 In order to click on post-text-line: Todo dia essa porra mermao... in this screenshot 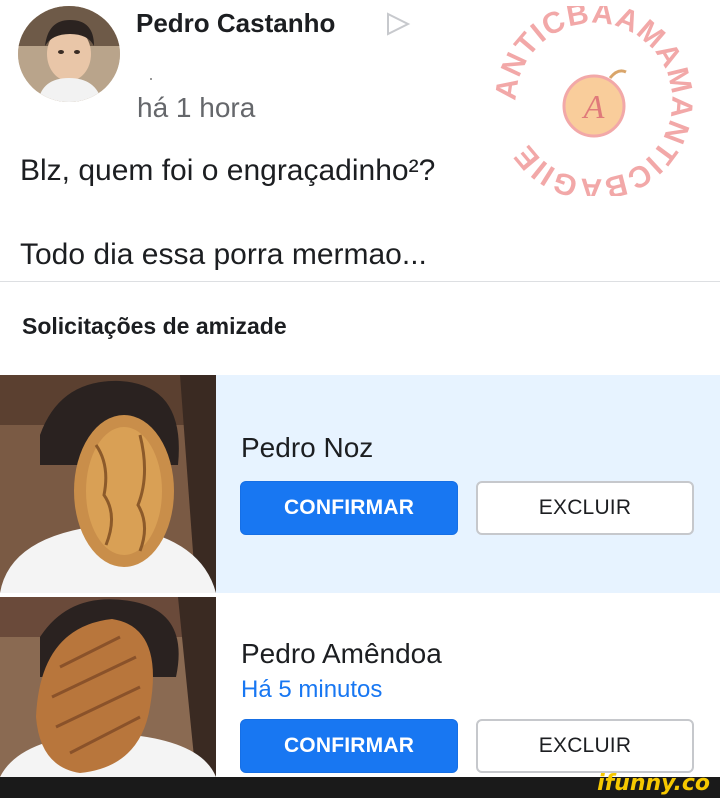, I will do `click(223, 254)`.